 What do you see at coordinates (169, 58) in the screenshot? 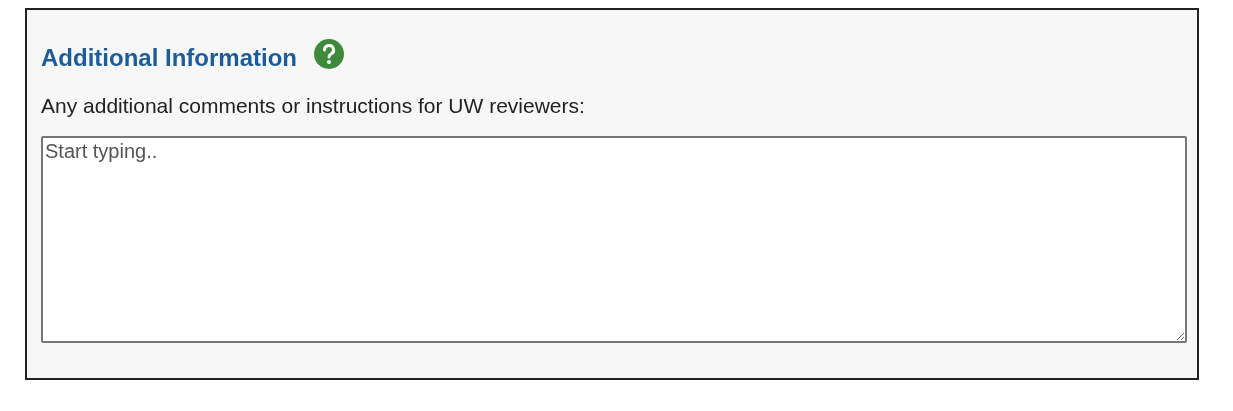
I see `section-title: Additional Information` at bounding box center [169, 58].